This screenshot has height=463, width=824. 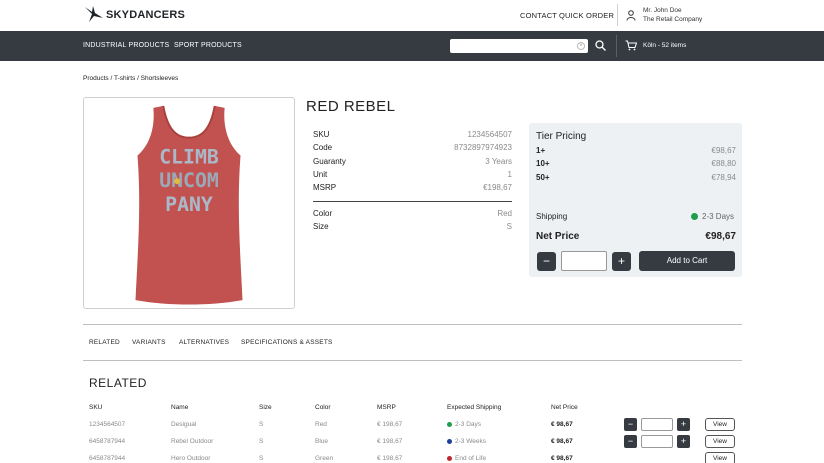 I want to click on tier-quantity: 50+, so click(x=543, y=177).